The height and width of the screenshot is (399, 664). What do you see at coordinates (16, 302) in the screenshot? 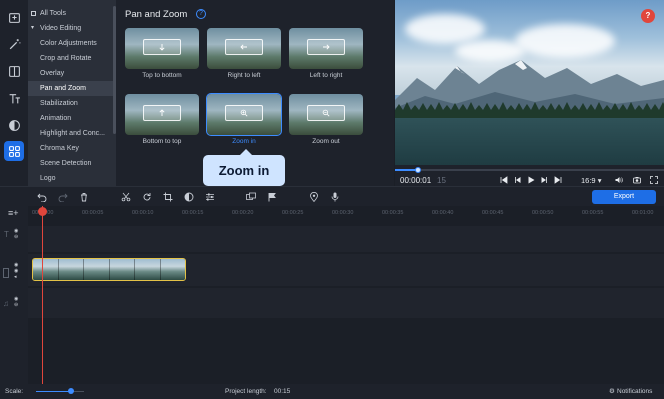
I see `audio-track-toggles: ◉ ⊖` at bounding box center [16, 302].